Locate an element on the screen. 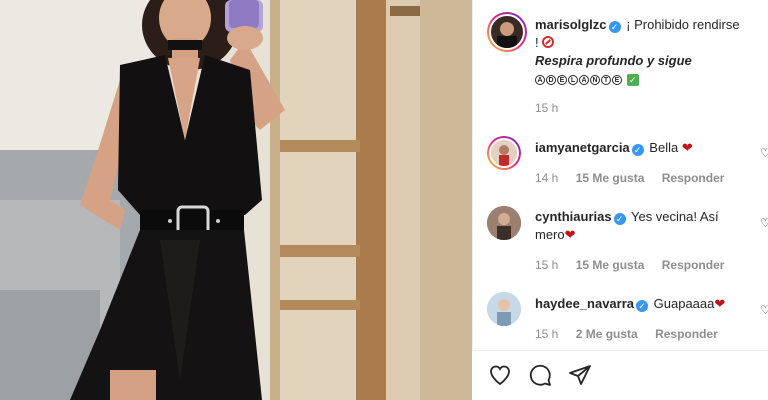 Image resolution: width=768 pixels, height=400 pixels. post-time: 15 h is located at coordinates (547, 108).